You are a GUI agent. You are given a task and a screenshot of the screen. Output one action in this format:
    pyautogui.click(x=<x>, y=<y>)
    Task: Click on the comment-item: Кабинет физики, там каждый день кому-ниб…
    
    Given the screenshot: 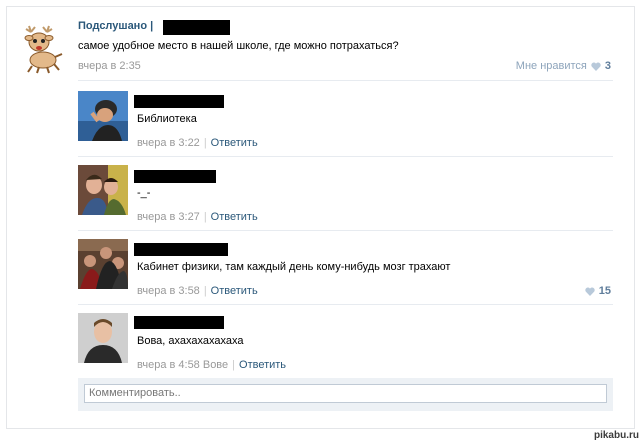 What is the action you would take?
    pyautogui.click(x=345, y=272)
    